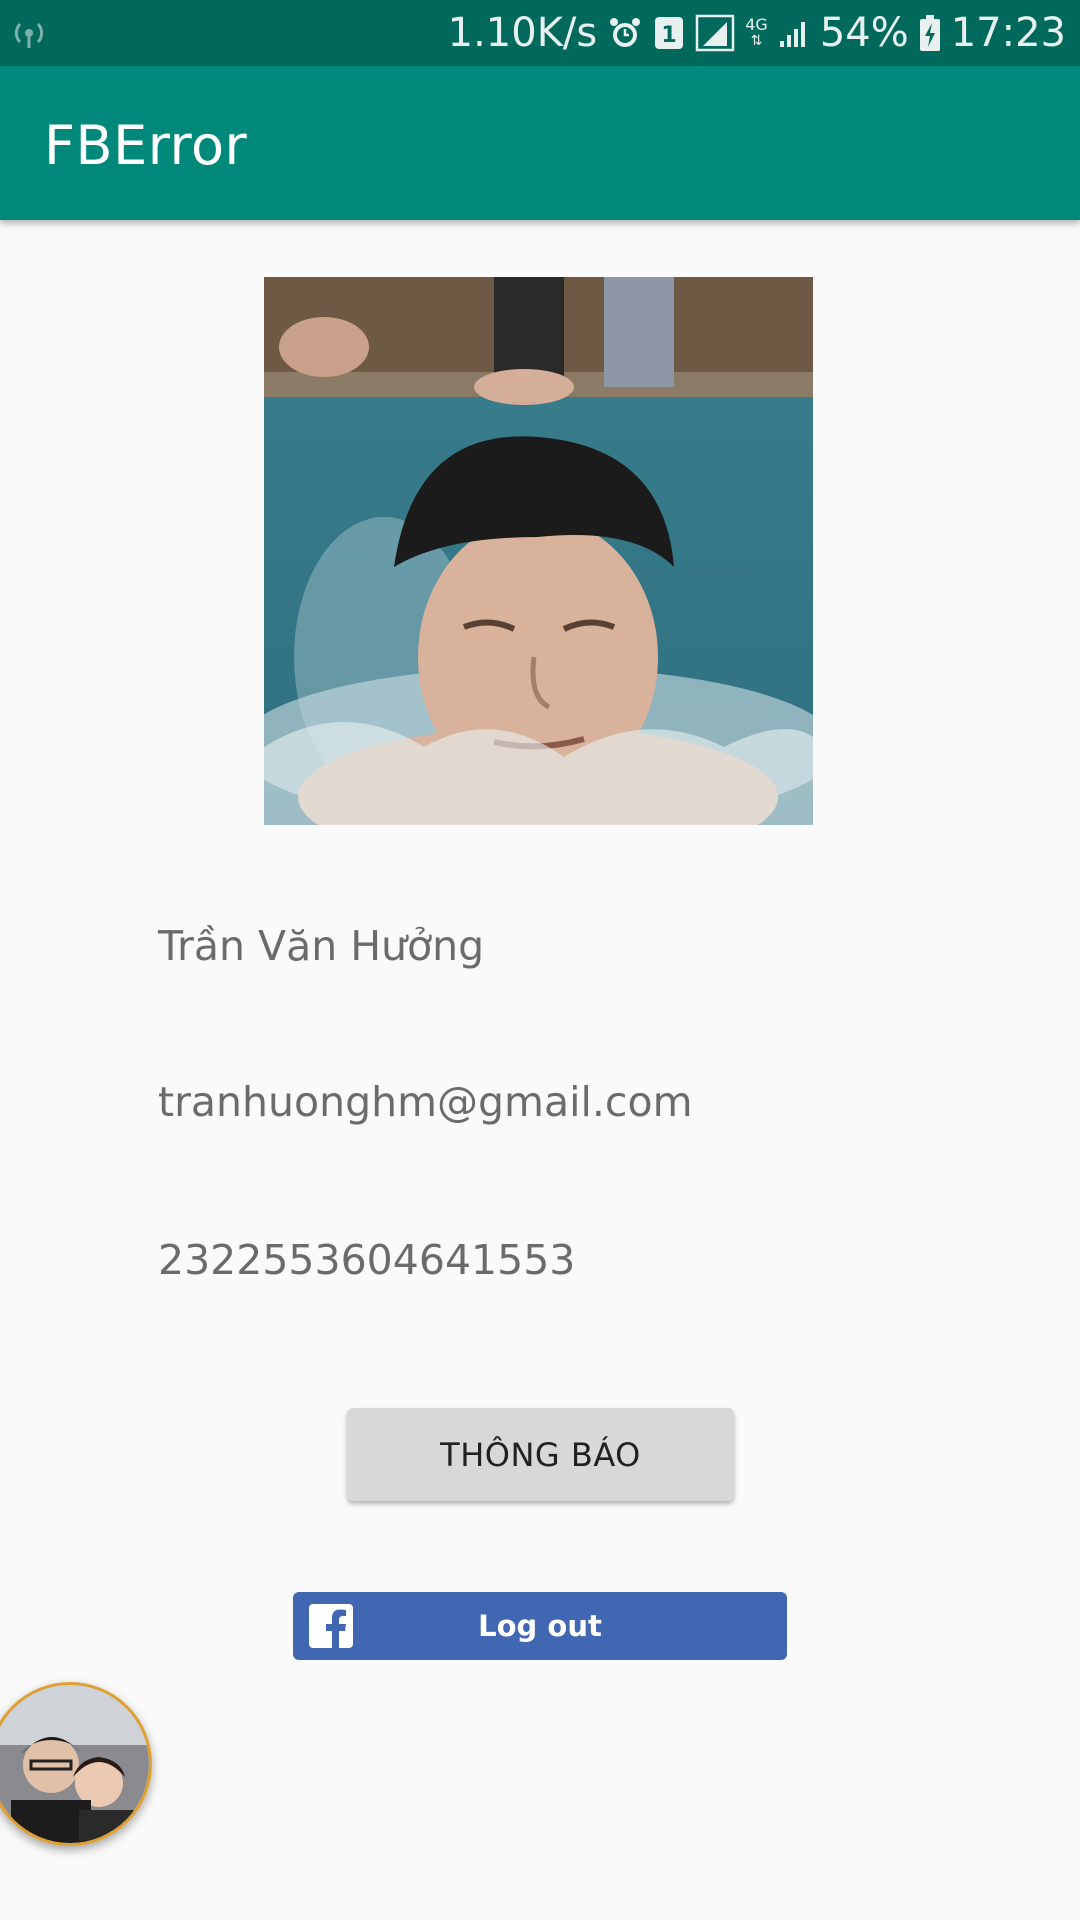 Image resolution: width=1080 pixels, height=1920 pixels. I want to click on status-bar: 1.10K/s 1 4G ⇅ 54% 17:23, so click(540, 33).